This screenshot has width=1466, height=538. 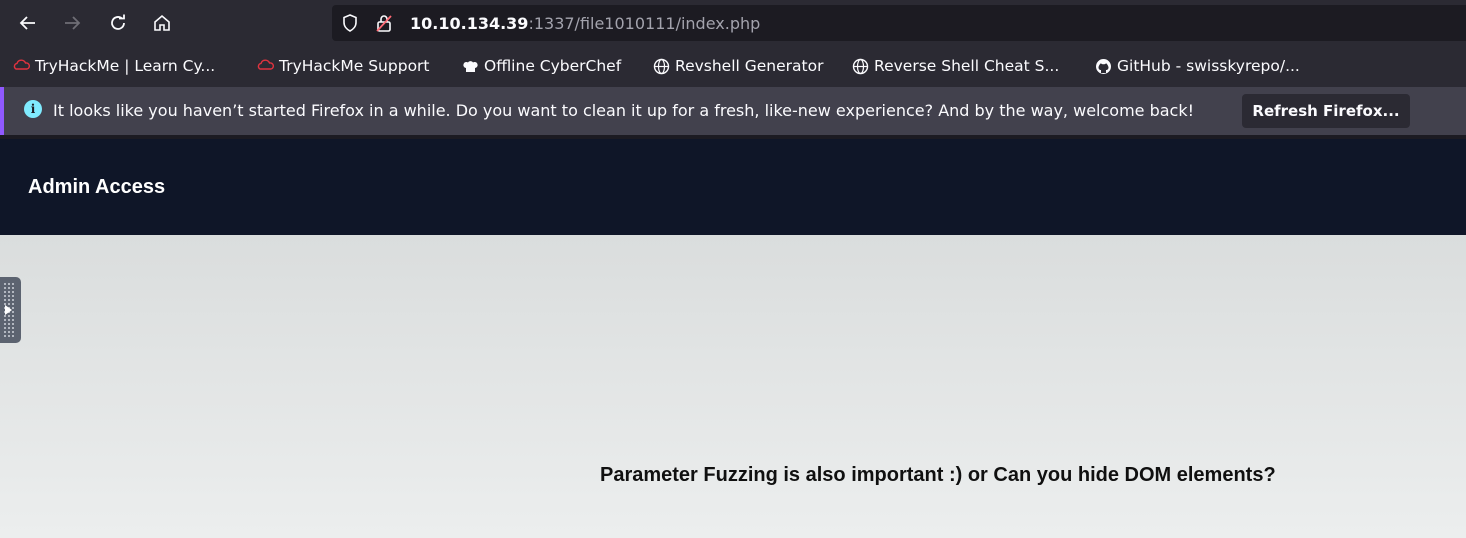 I want to click on reload-icon, so click(x=118, y=22).